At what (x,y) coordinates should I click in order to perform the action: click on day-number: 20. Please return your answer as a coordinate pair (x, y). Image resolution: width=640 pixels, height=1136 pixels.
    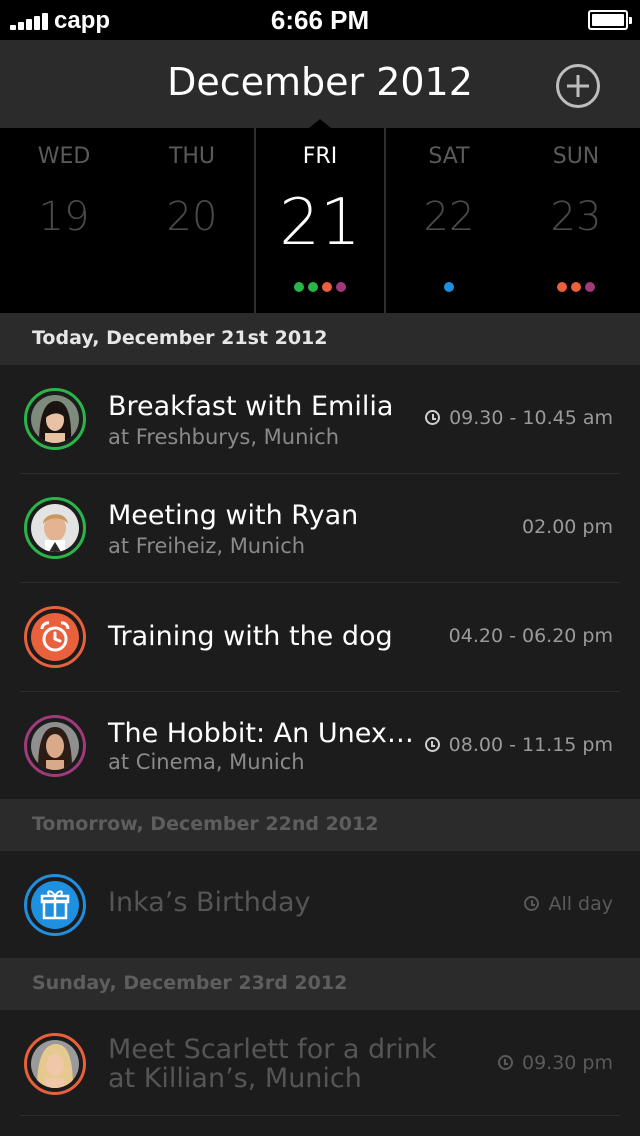
    Looking at the image, I should click on (192, 217).